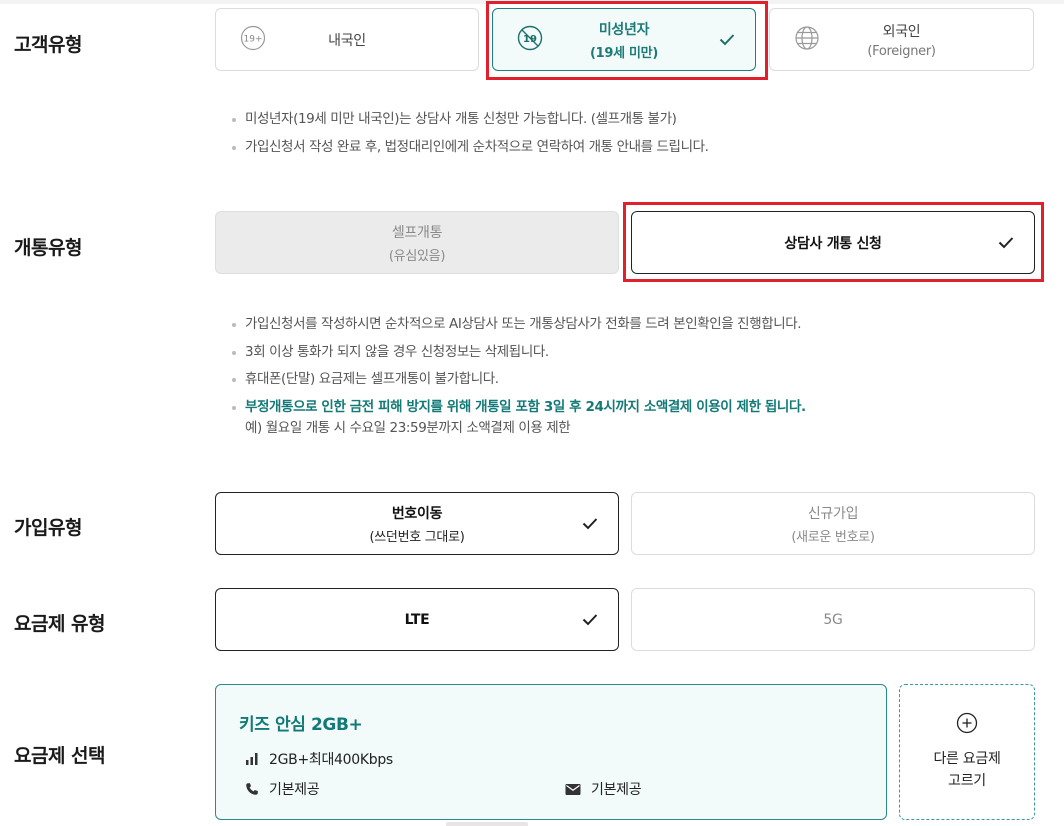  Describe the element at coordinates (417, 523) in the screenshot. I see `join-type-port: 번호이동 (쓰던번호 그대로)` at that location.